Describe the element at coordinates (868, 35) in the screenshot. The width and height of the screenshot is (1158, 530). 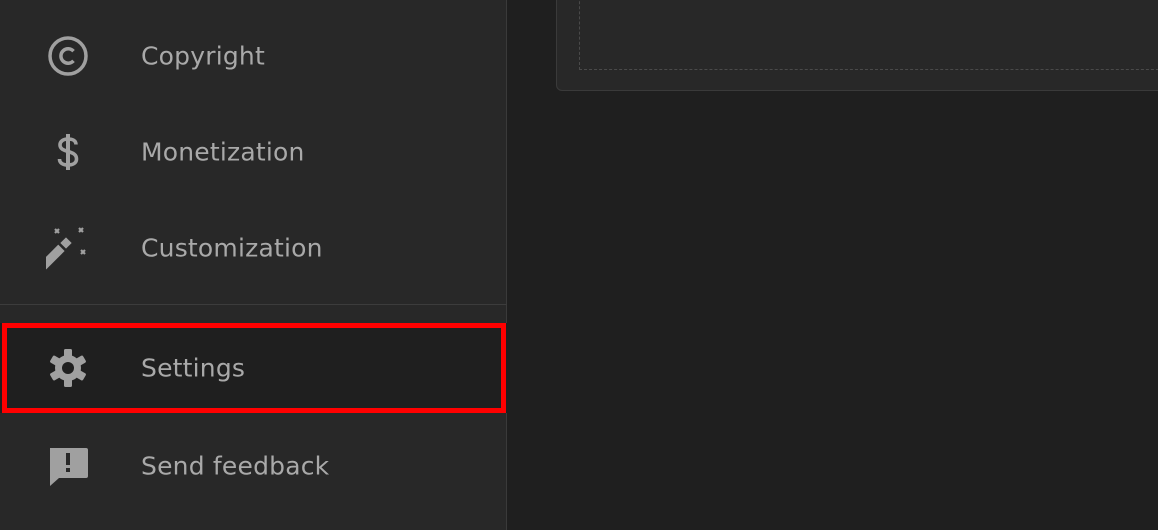
I see `dashed-dropzone` at that location.